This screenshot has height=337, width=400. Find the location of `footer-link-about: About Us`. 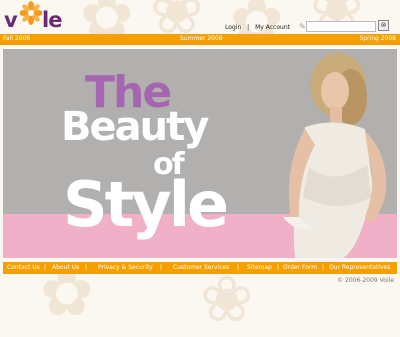

footer-link-about: About Us is located at coordinates (65, 267).